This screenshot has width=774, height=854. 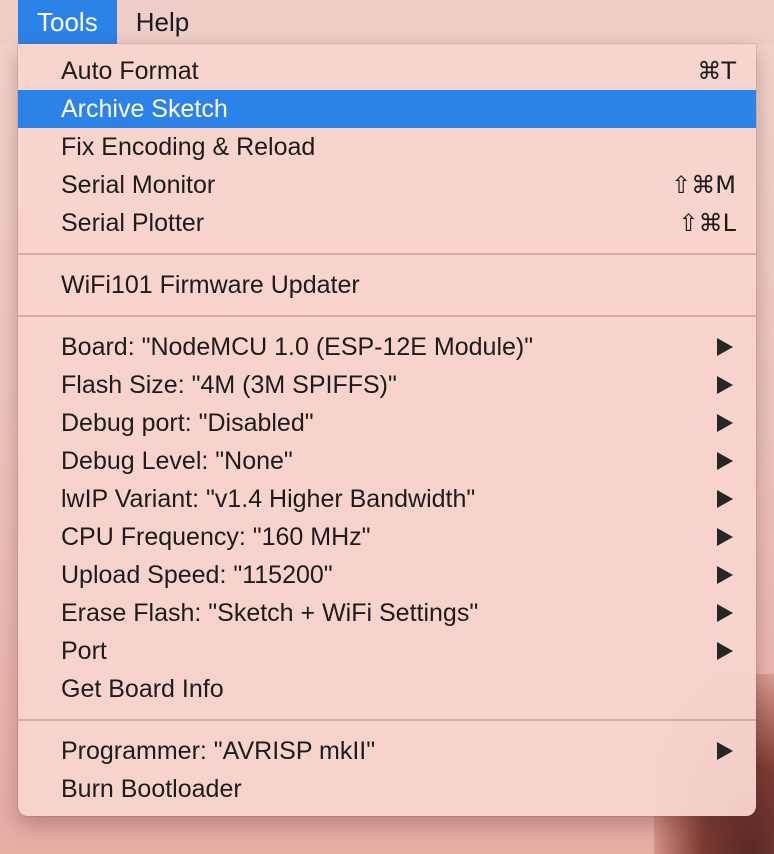 What do you see at coordinates (187, 422) in the screenshot?
I see `menu-item-label: Debug port: "Disabled"` at bounding box center [187, 422].